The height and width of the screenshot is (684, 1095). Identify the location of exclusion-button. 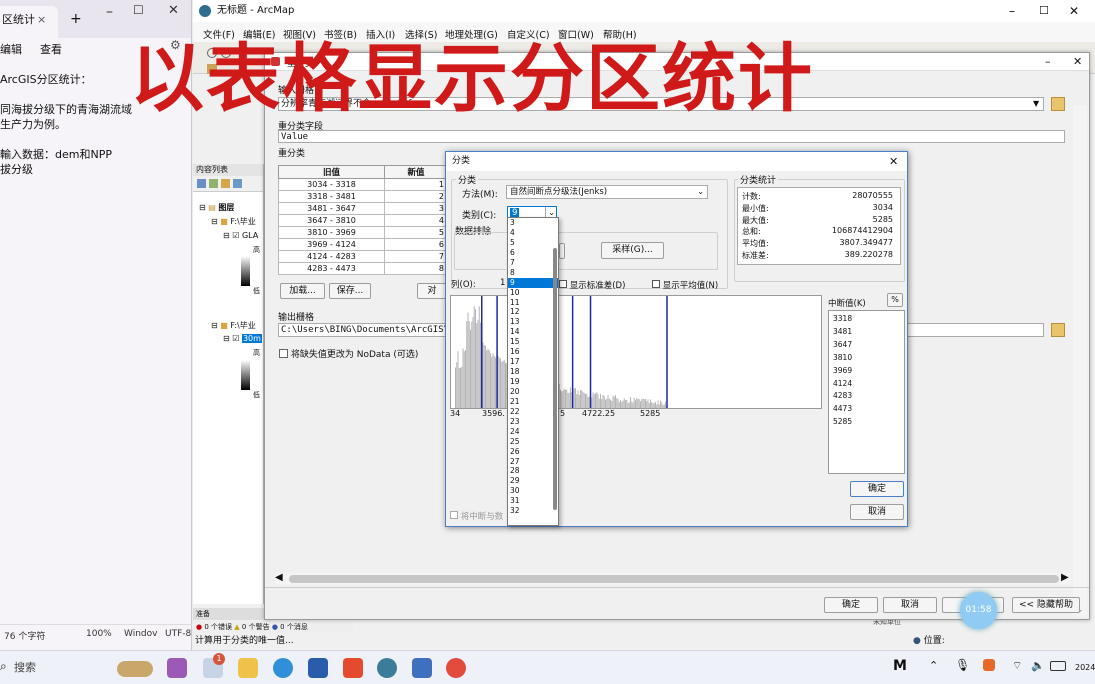
(562, 251).